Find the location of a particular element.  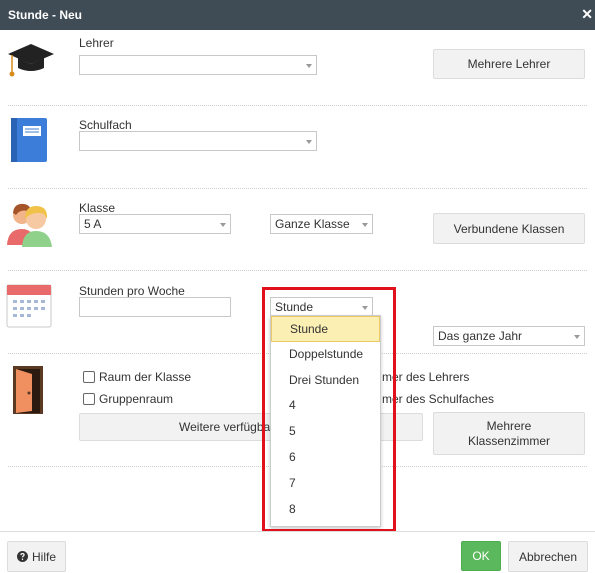

verbundene-klassen-button: Verbundene Klassen is located at coordinates (509, 228).